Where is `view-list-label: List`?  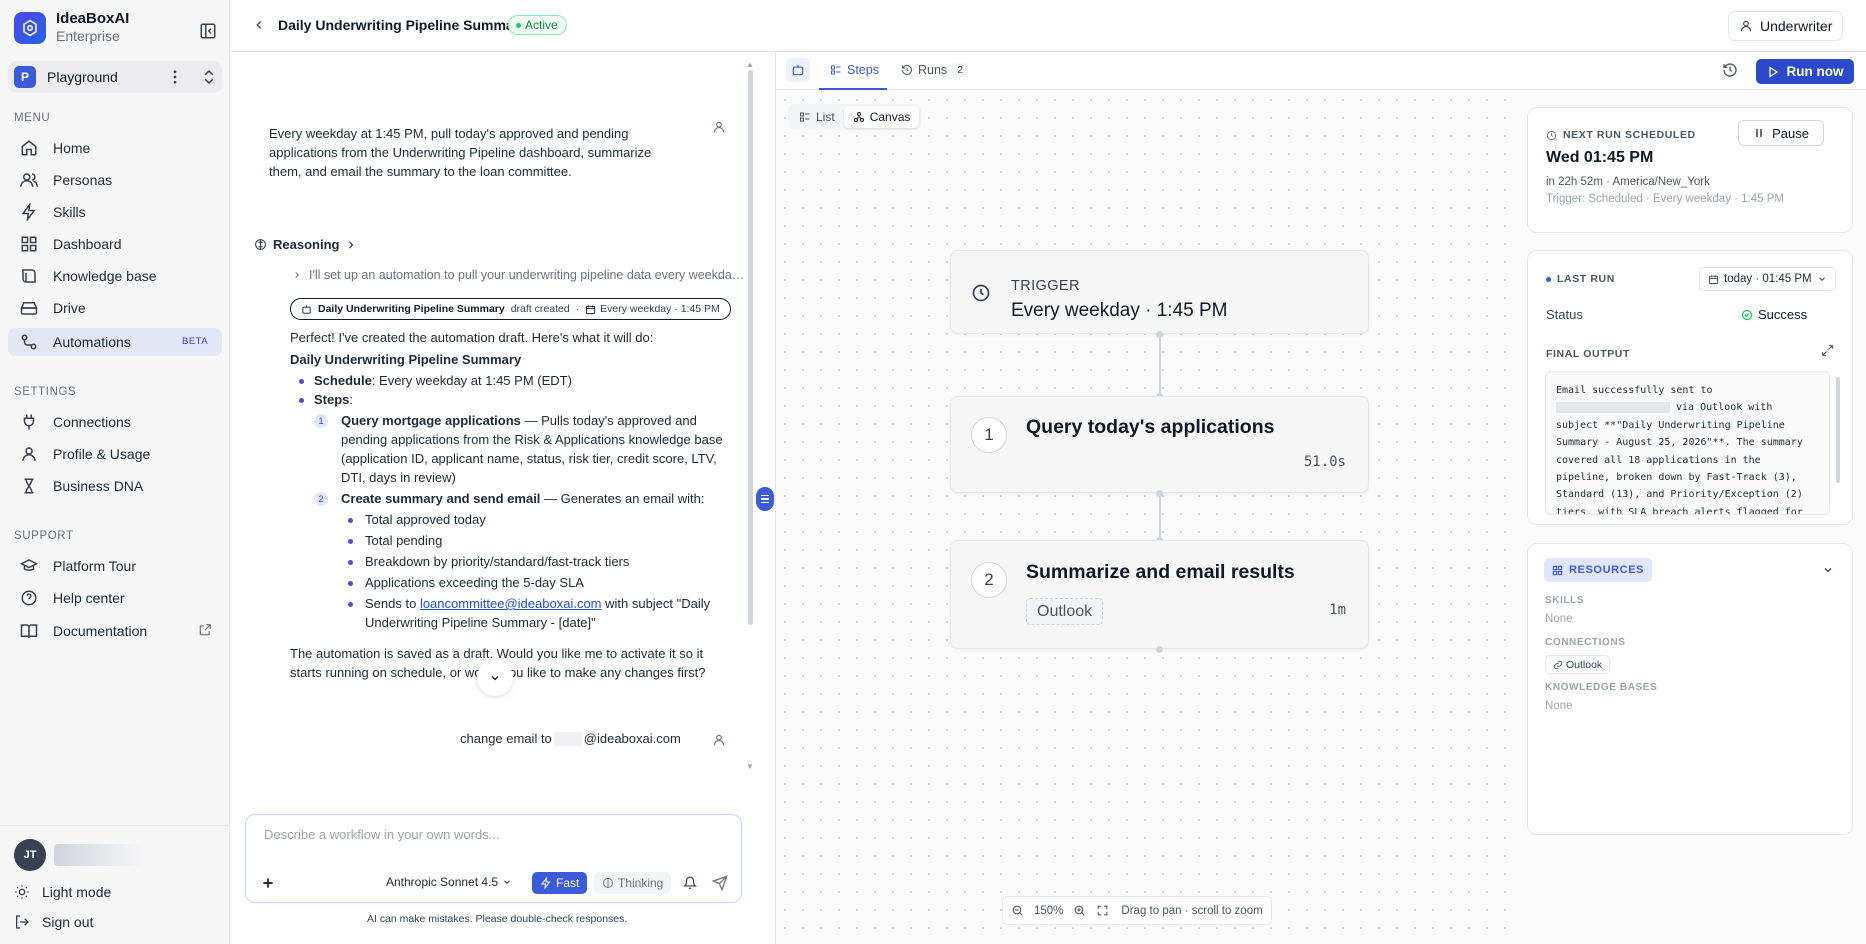
view-list-label: List is located at coordinates (825, 117).